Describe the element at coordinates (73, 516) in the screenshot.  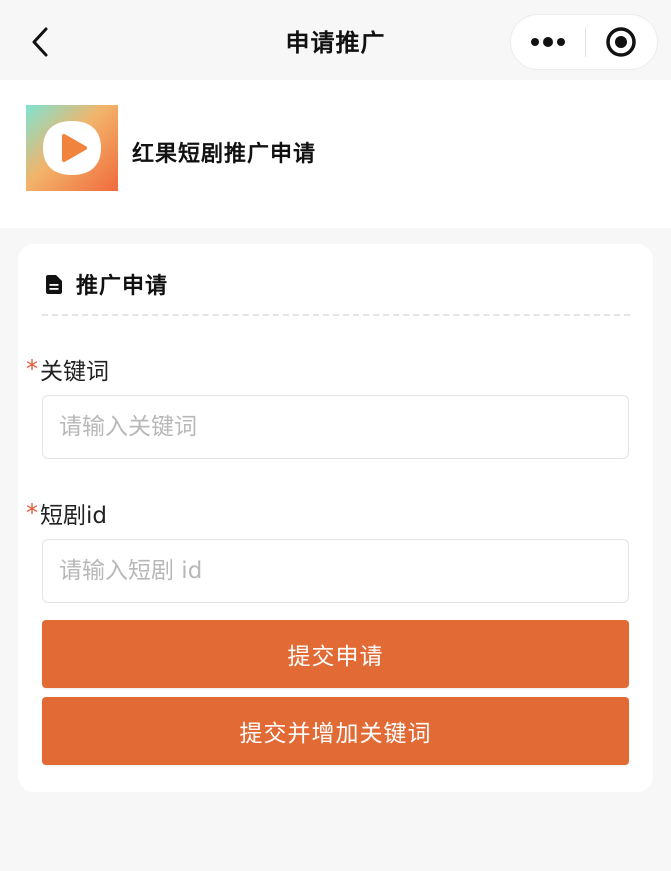
I see `drama-id-label-text: 短剧id` at that location.